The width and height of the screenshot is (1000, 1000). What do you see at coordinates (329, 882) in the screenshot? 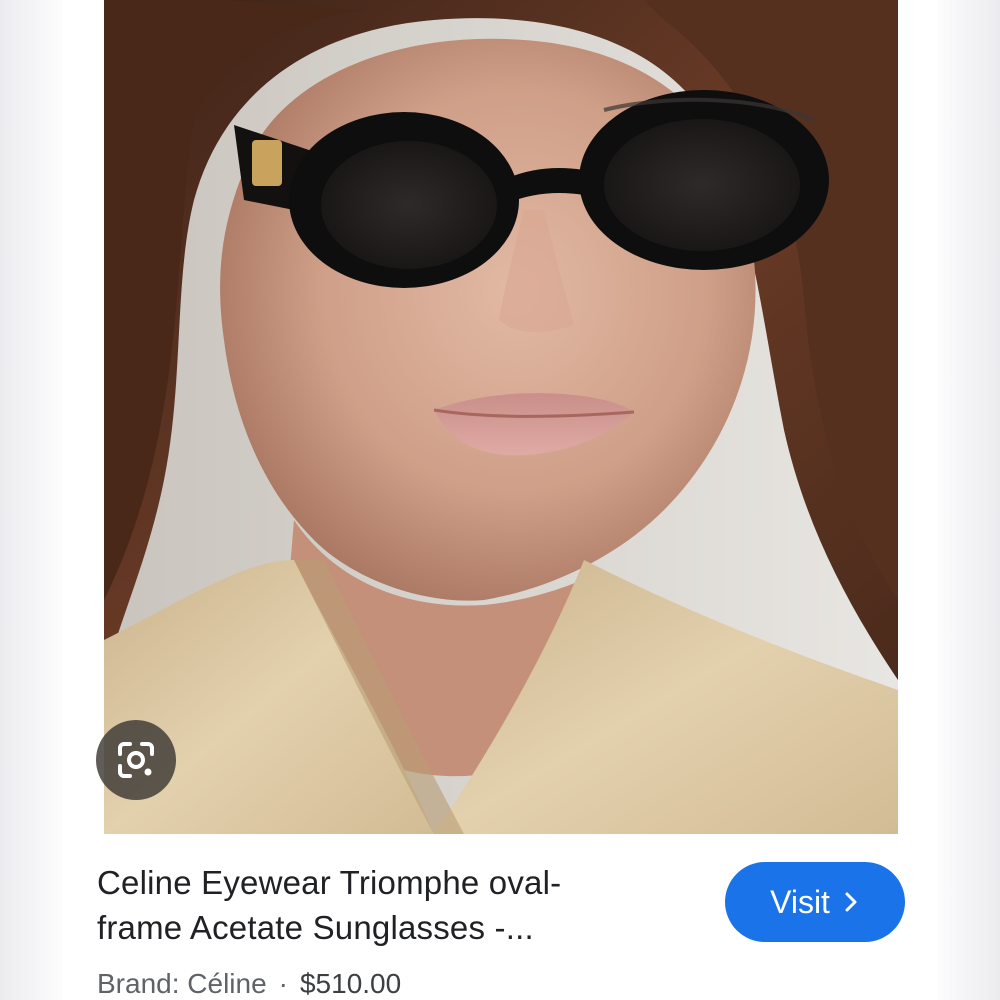
I see `product-title-line-1: Celine Eyewear Triomphe oval-` at bounding box center [329, 882].